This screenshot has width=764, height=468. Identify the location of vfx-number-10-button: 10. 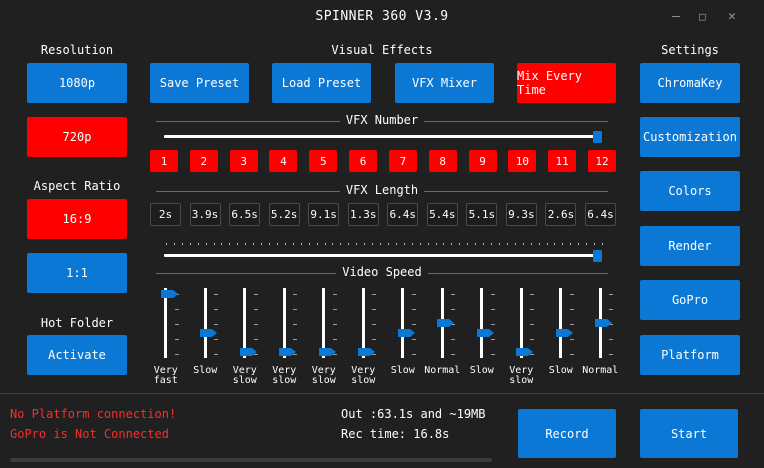
(522, 161).